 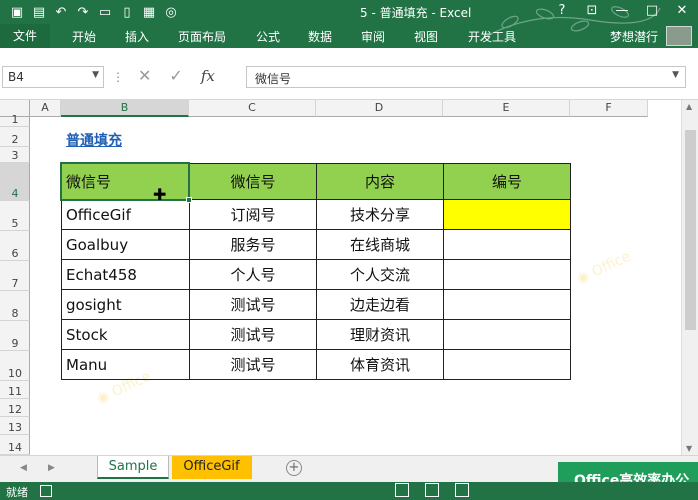 I want to click on status-text: 就绪, so click(x=17, y=492).